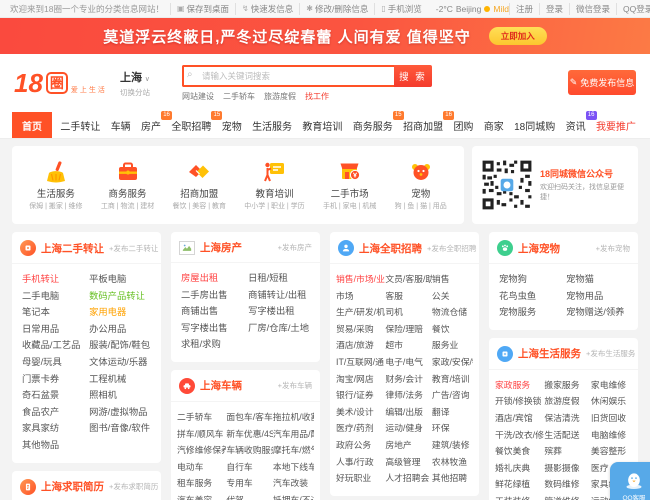 This screenshot has height=500, width=650. I want to click on category-link: 银行/证券, so click(360, 395).